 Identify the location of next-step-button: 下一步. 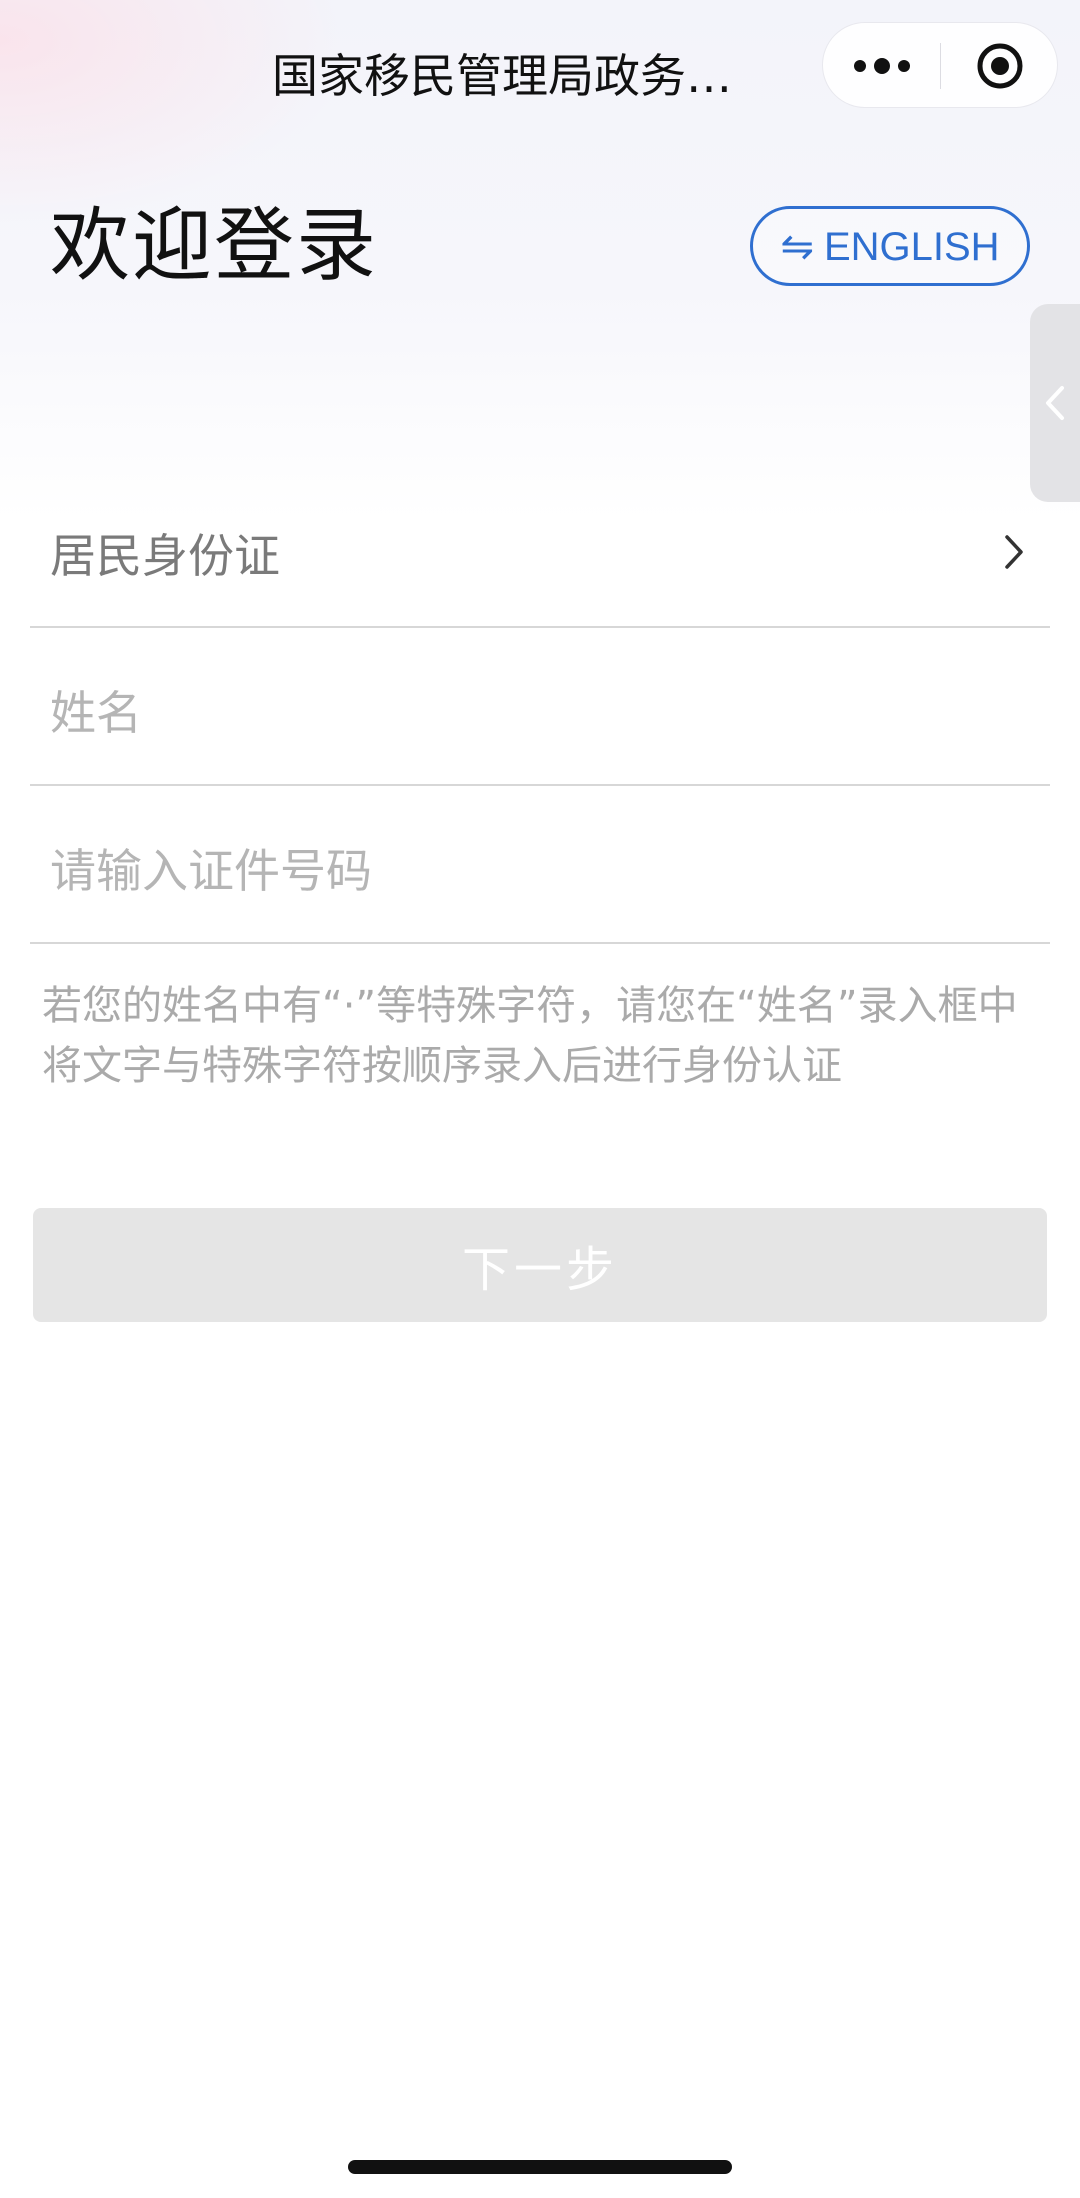
(540, 1265).